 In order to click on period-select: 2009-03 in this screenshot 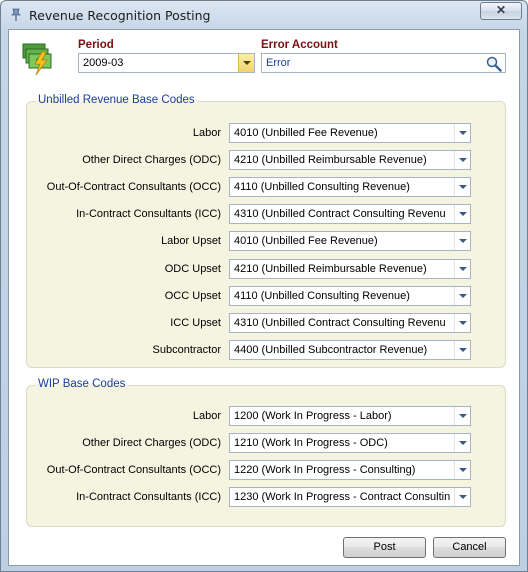, I will do `click(166, 63)`.